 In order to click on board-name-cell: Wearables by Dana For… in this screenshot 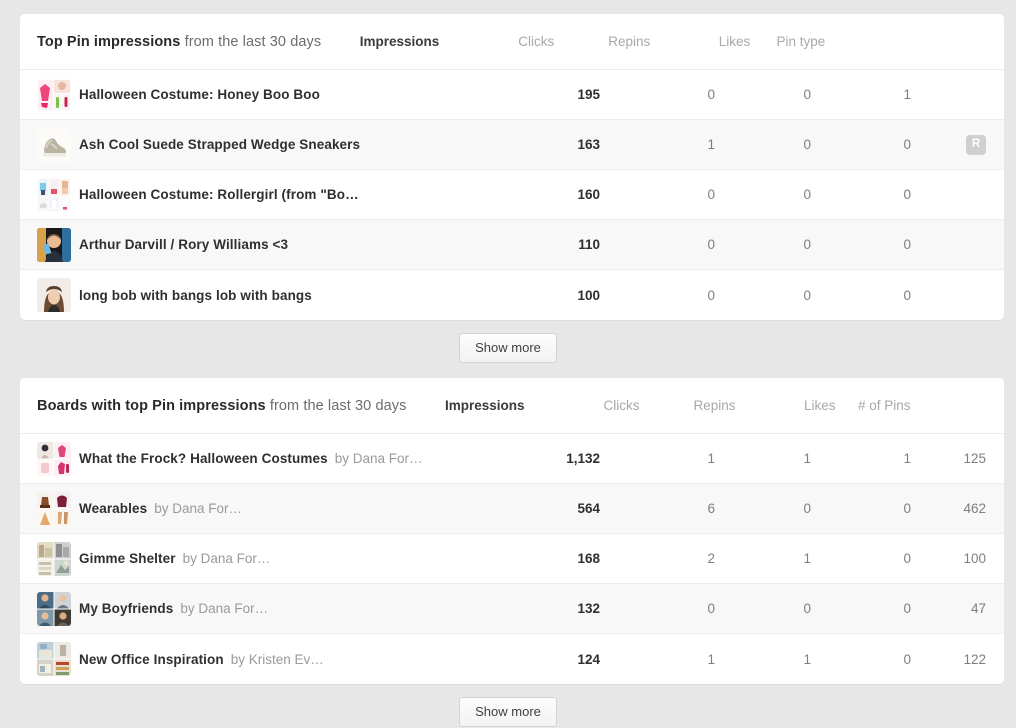, I will do `click(259, 508)`.